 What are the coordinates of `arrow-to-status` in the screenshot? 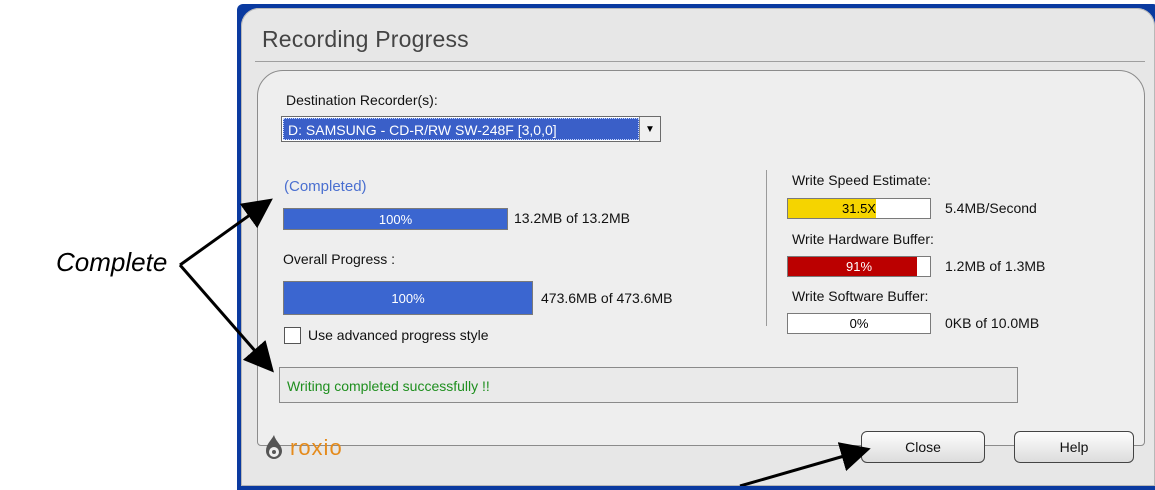 It's located at (226, 318).